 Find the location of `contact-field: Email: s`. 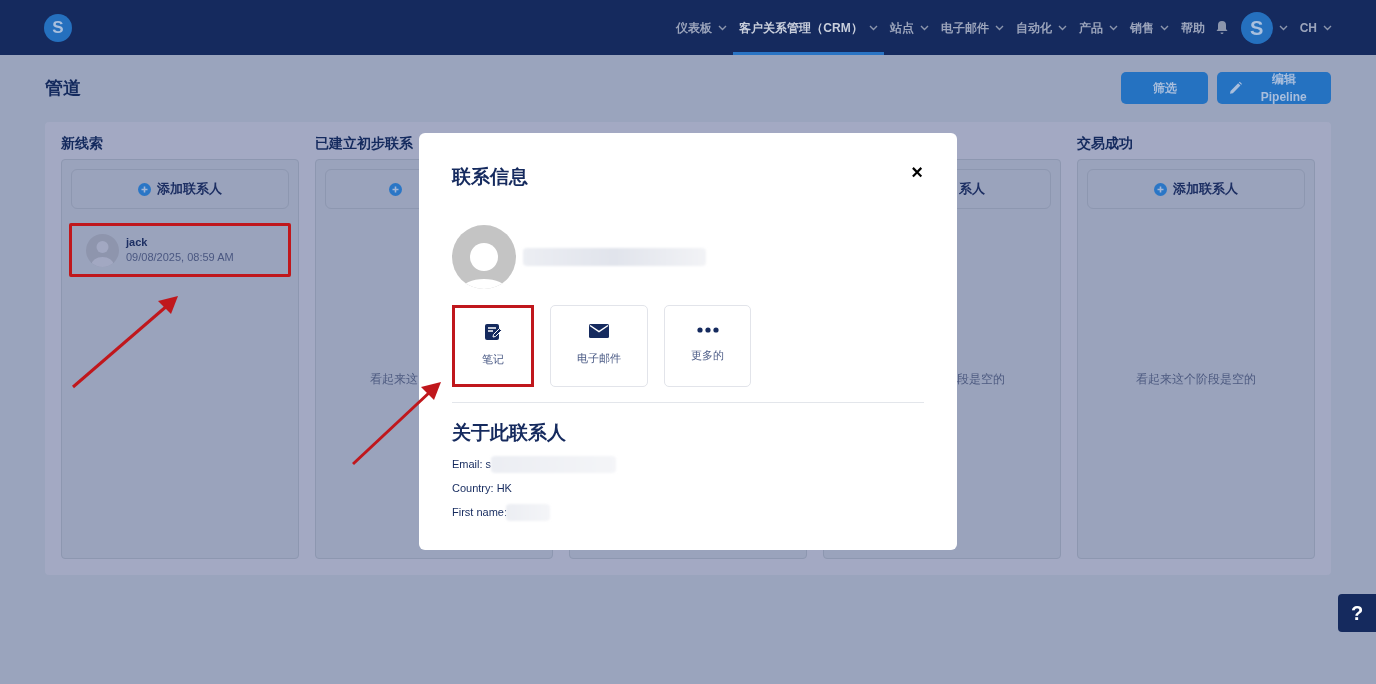

contact-field: Email: s is located at coordinates (472, 464).